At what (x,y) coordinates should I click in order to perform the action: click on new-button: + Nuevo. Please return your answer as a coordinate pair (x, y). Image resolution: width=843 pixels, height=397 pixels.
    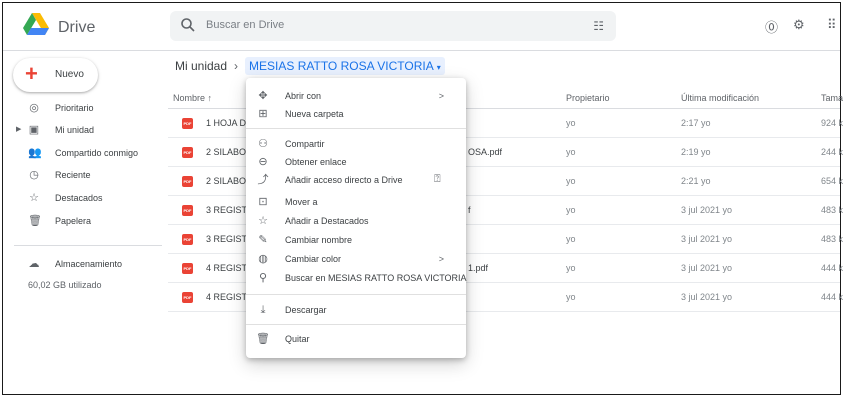
    Looking at the image, I should click on (55, 75).